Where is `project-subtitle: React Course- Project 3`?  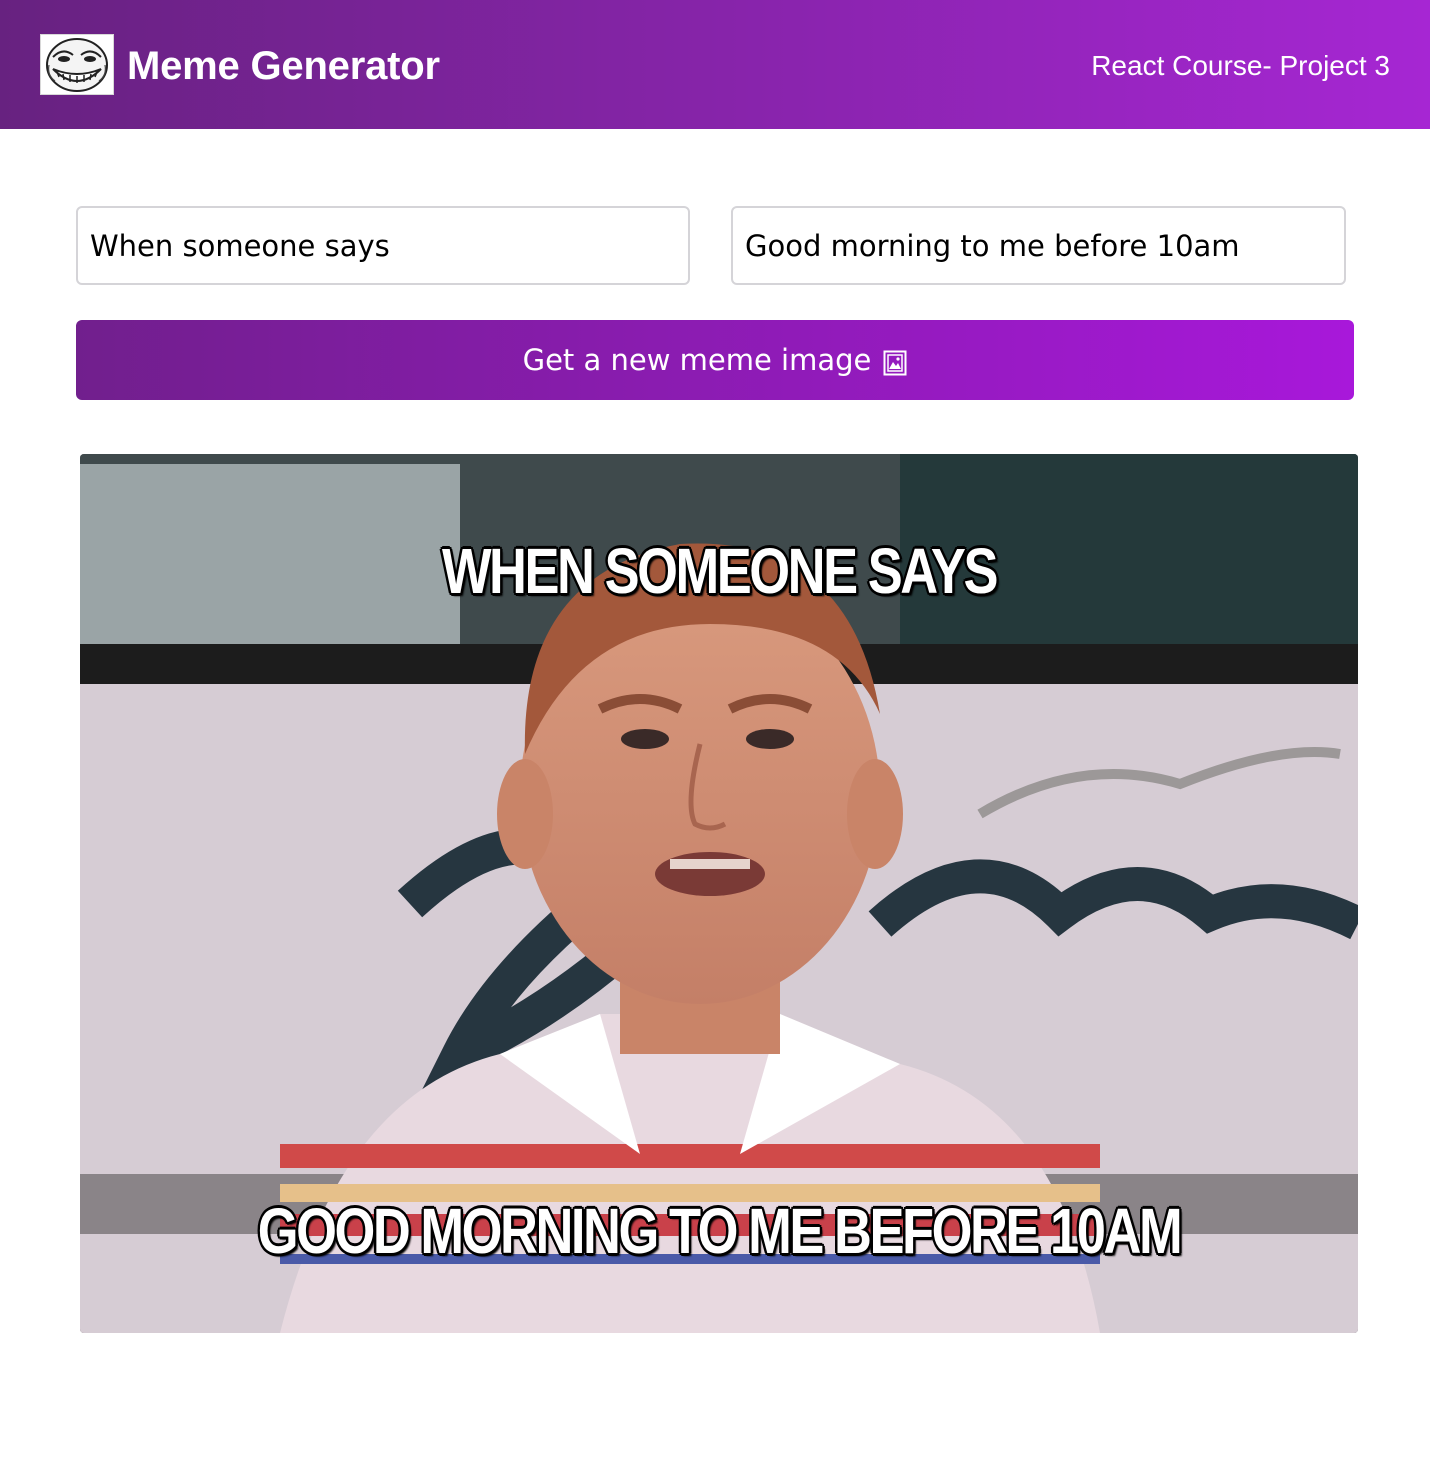
project-subtitle: React Course- Project 3 is located at coordinates (1240, 65).